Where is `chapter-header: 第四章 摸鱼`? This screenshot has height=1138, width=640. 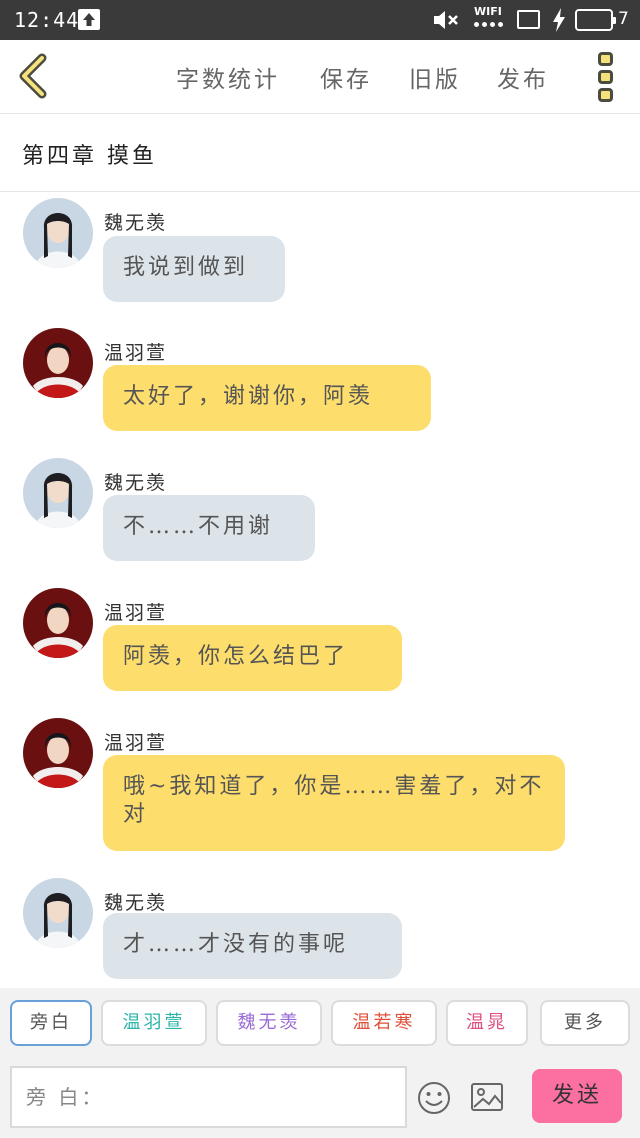
chapter-header: 第四章 摸鱼 is located at coordinates (320, 153).